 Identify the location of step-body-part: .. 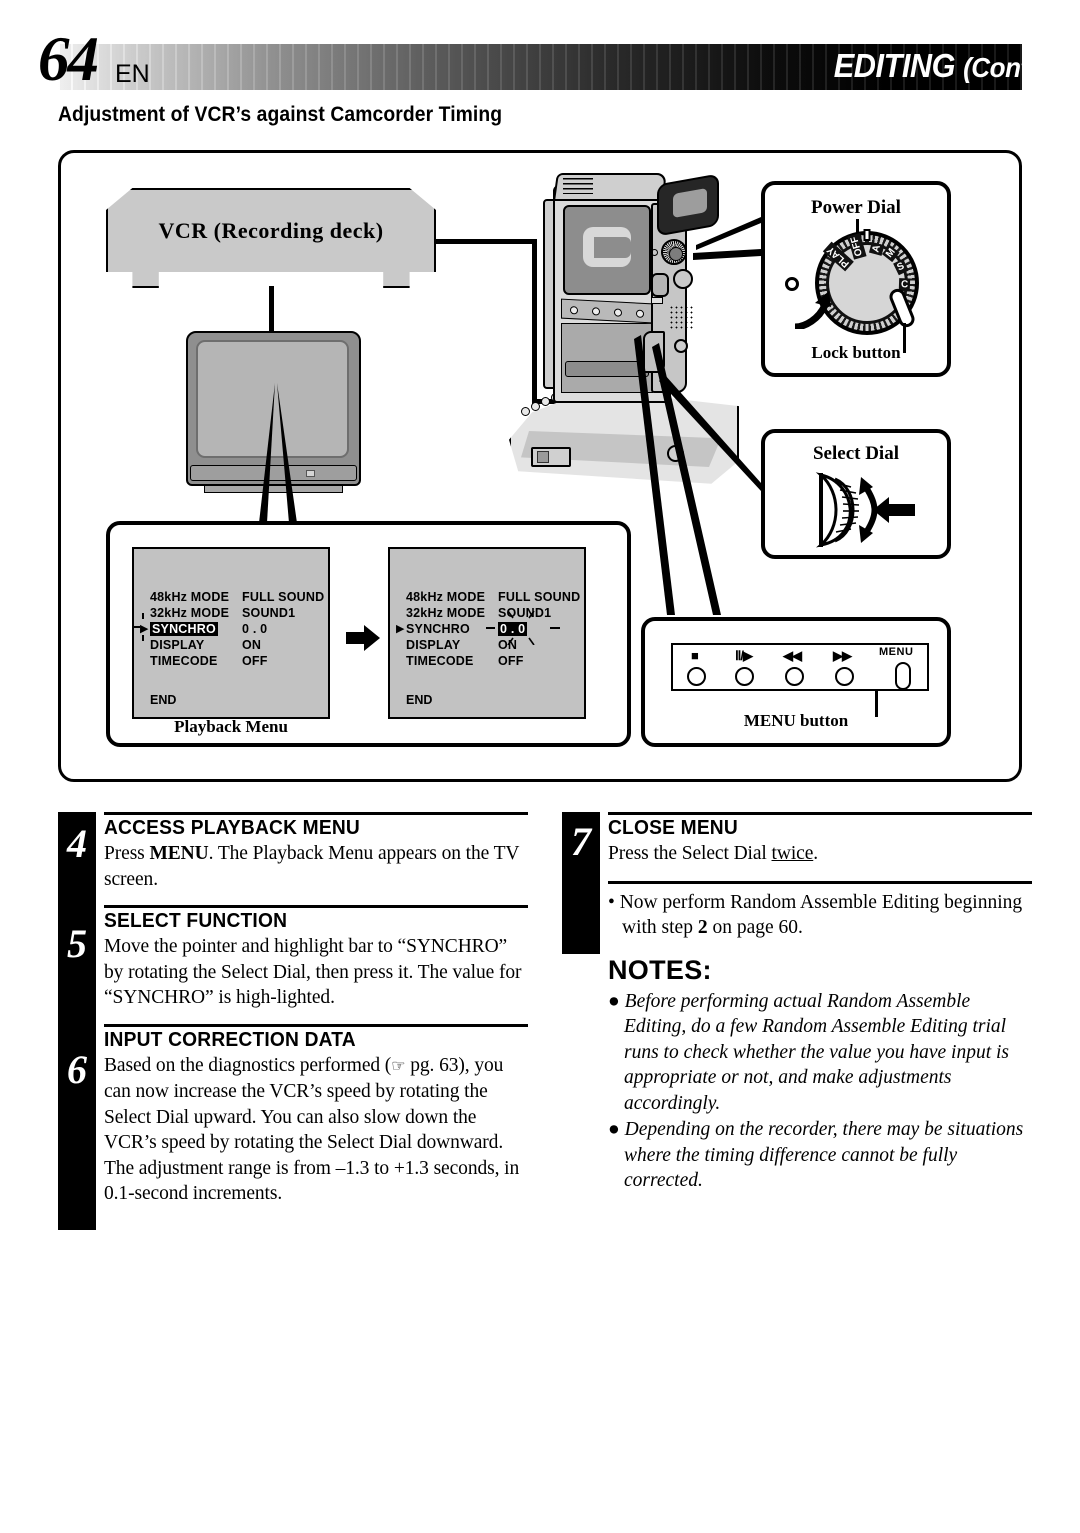
(816, 853).